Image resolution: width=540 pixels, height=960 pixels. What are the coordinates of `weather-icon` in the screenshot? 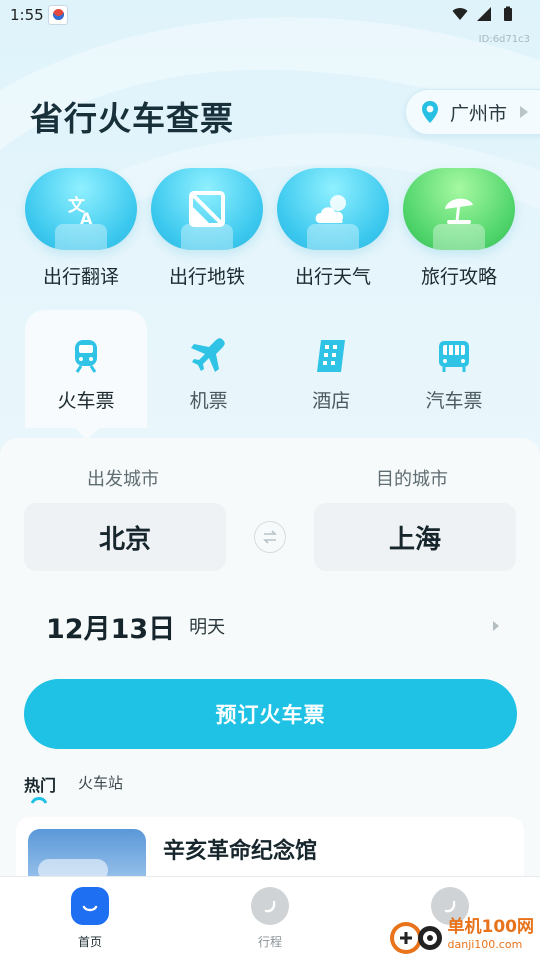 It's located at (330, 209).